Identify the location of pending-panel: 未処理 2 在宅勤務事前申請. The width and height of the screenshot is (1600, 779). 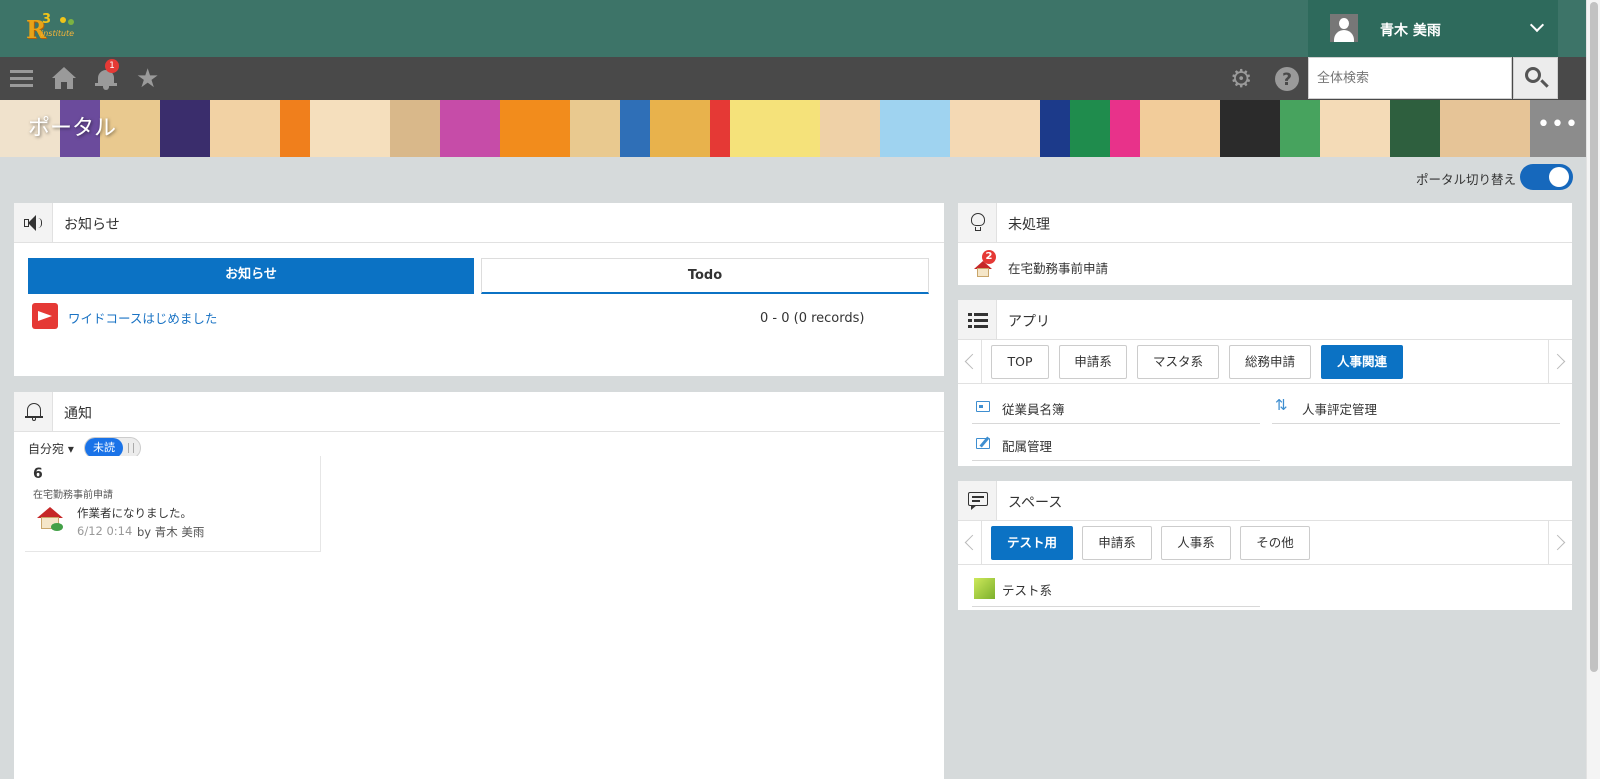
(1265, 244).